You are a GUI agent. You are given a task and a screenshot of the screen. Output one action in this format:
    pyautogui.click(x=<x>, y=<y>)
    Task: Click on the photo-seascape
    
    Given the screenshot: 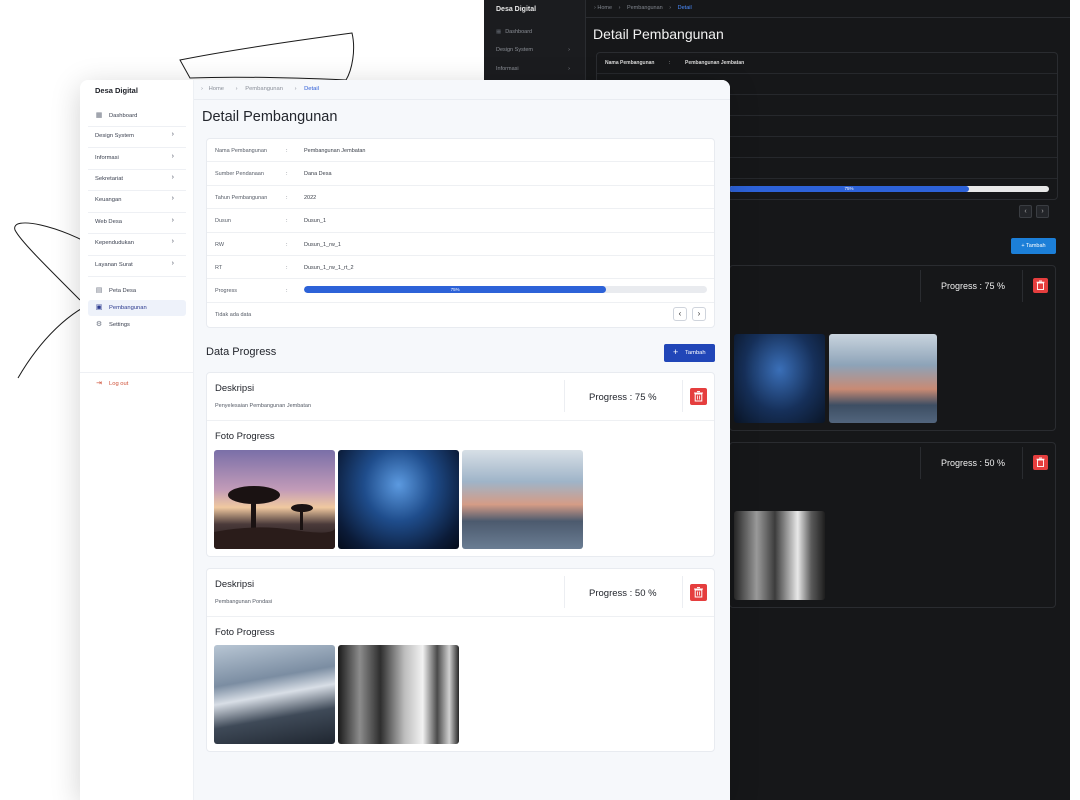 What is the action you would take?
    pyautogui.click(x=522, y=499)
    